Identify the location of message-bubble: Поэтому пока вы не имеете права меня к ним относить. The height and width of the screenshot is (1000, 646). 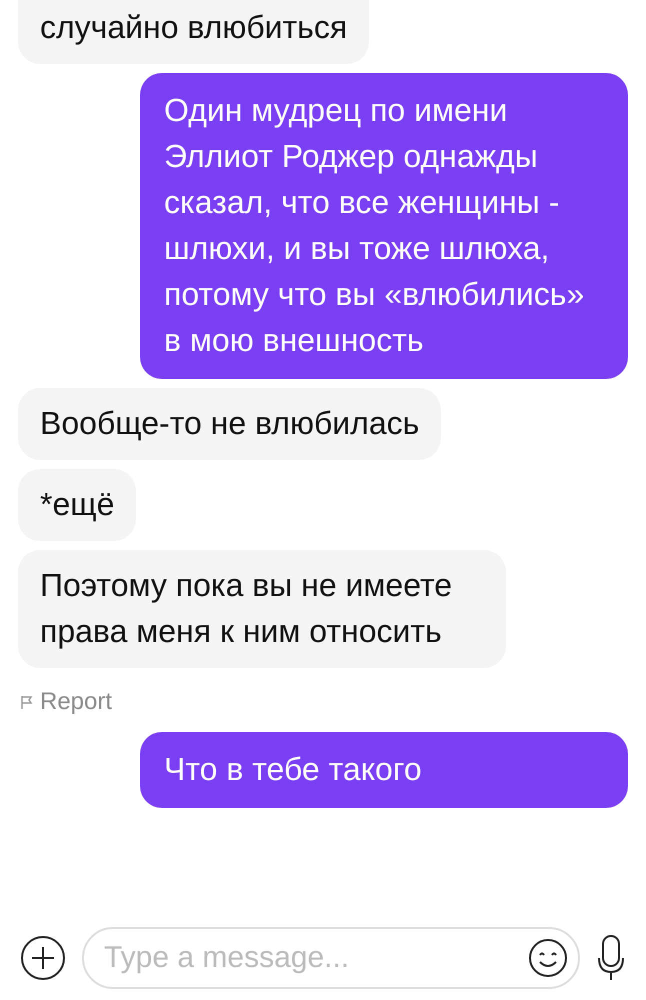
(262, 609).